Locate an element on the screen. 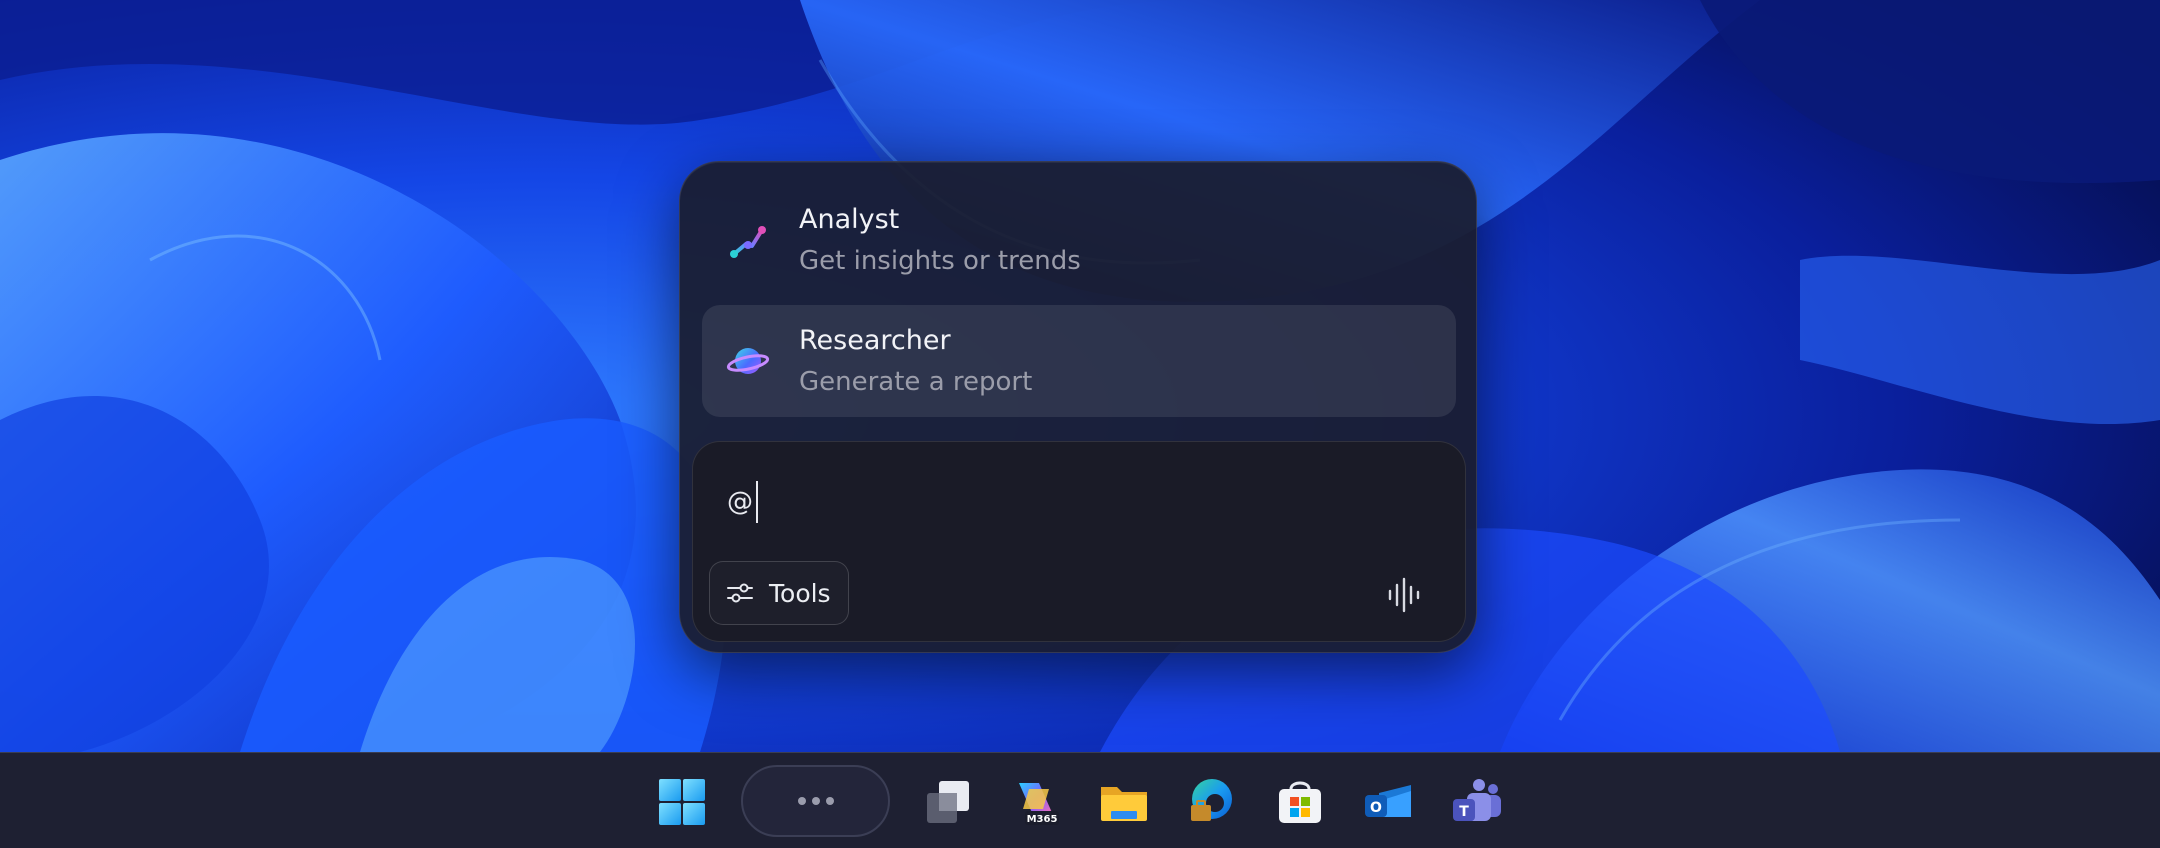 The height and width of the screenshot is (848, 2160). teams-badge: T is located at coordinates (1464, 812).